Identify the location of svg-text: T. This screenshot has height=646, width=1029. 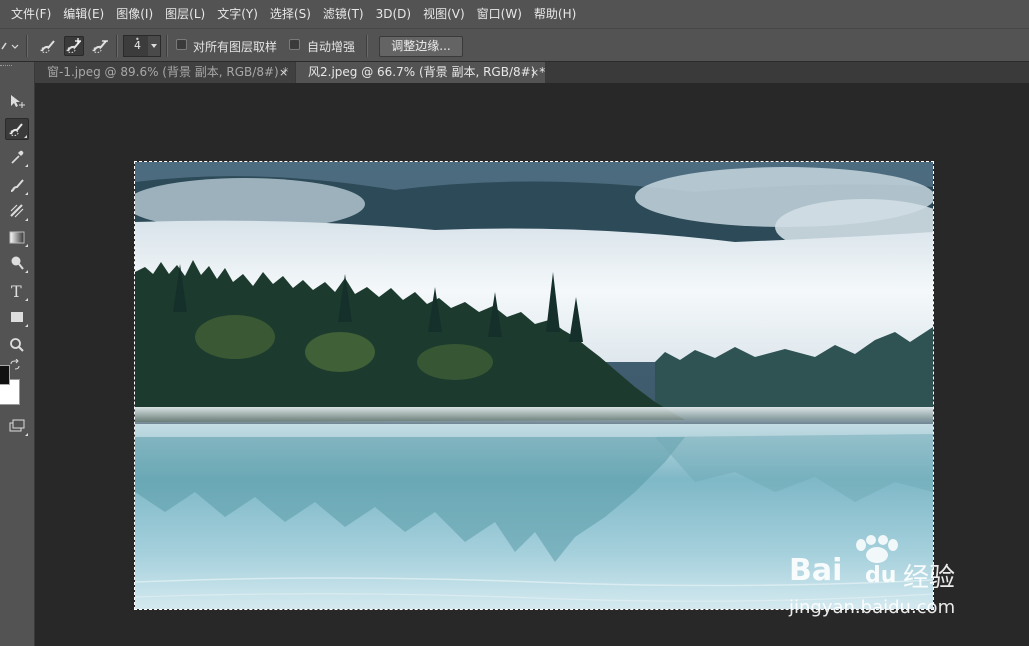
(16, 291).